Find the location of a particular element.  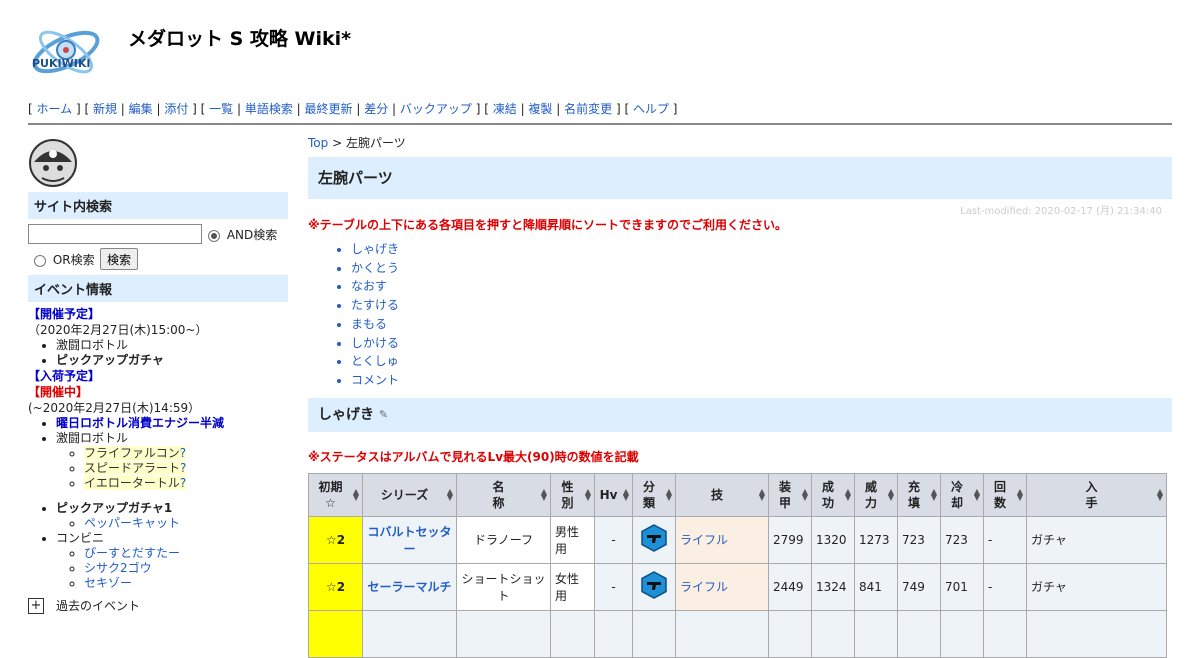

column-header: 性別 ▲ ▼ is located at coordinates (572, 494).